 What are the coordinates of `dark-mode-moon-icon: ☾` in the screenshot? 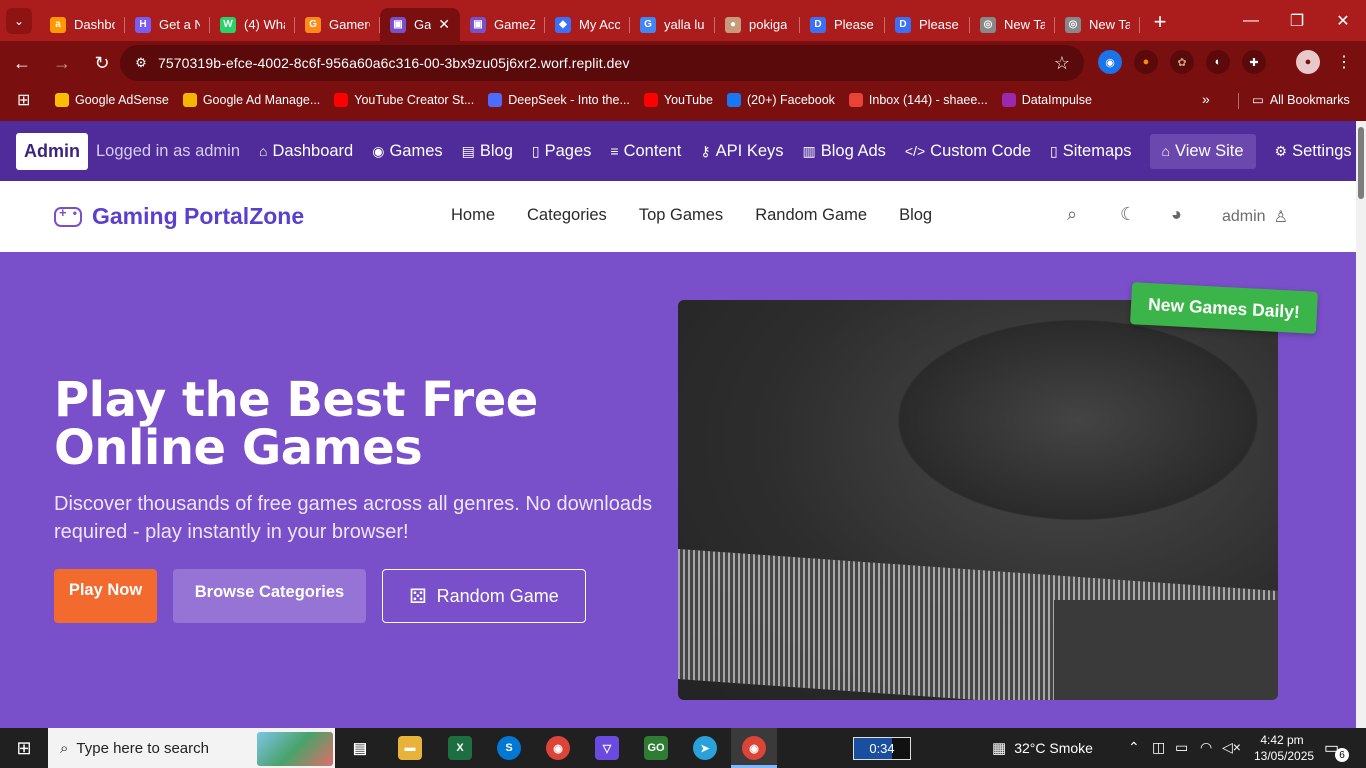 It's located at (1128, 214).